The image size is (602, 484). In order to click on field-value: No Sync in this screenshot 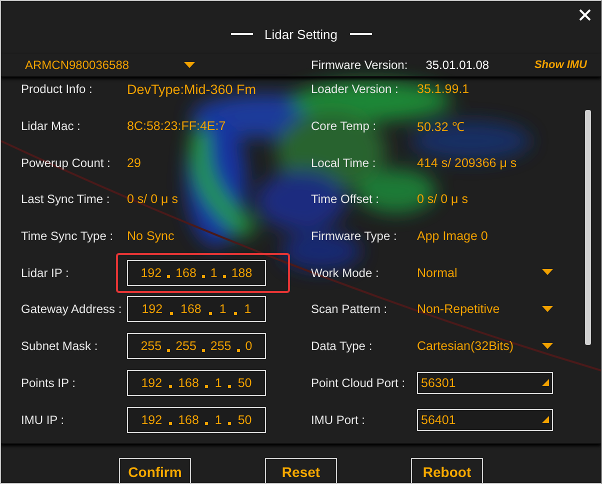, I will do `click(150, 236)`.